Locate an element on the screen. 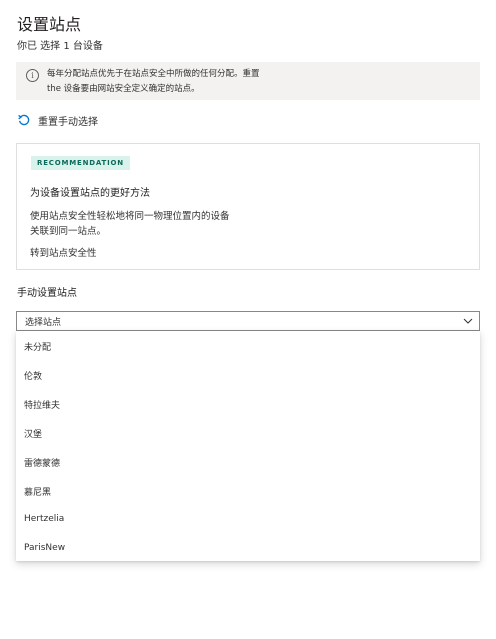 This screenshot has height=639, width=496. info-icon: i is located at coordinates (32, 75).